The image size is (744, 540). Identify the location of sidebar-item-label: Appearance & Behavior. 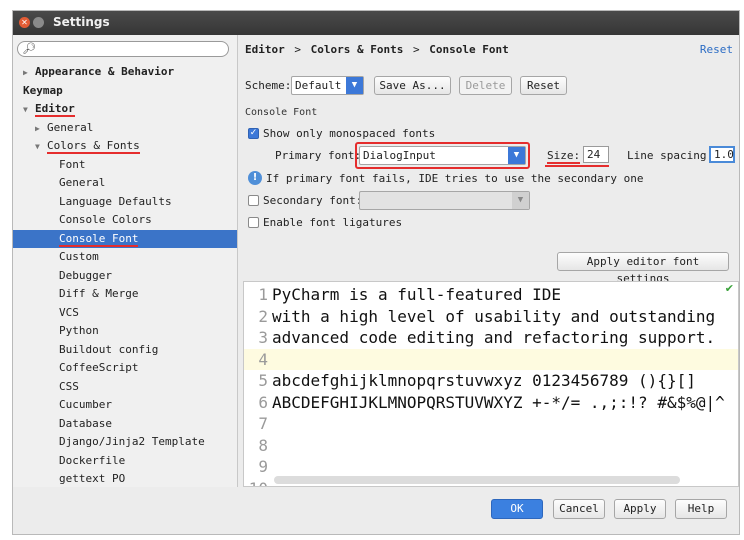
(105, 71).